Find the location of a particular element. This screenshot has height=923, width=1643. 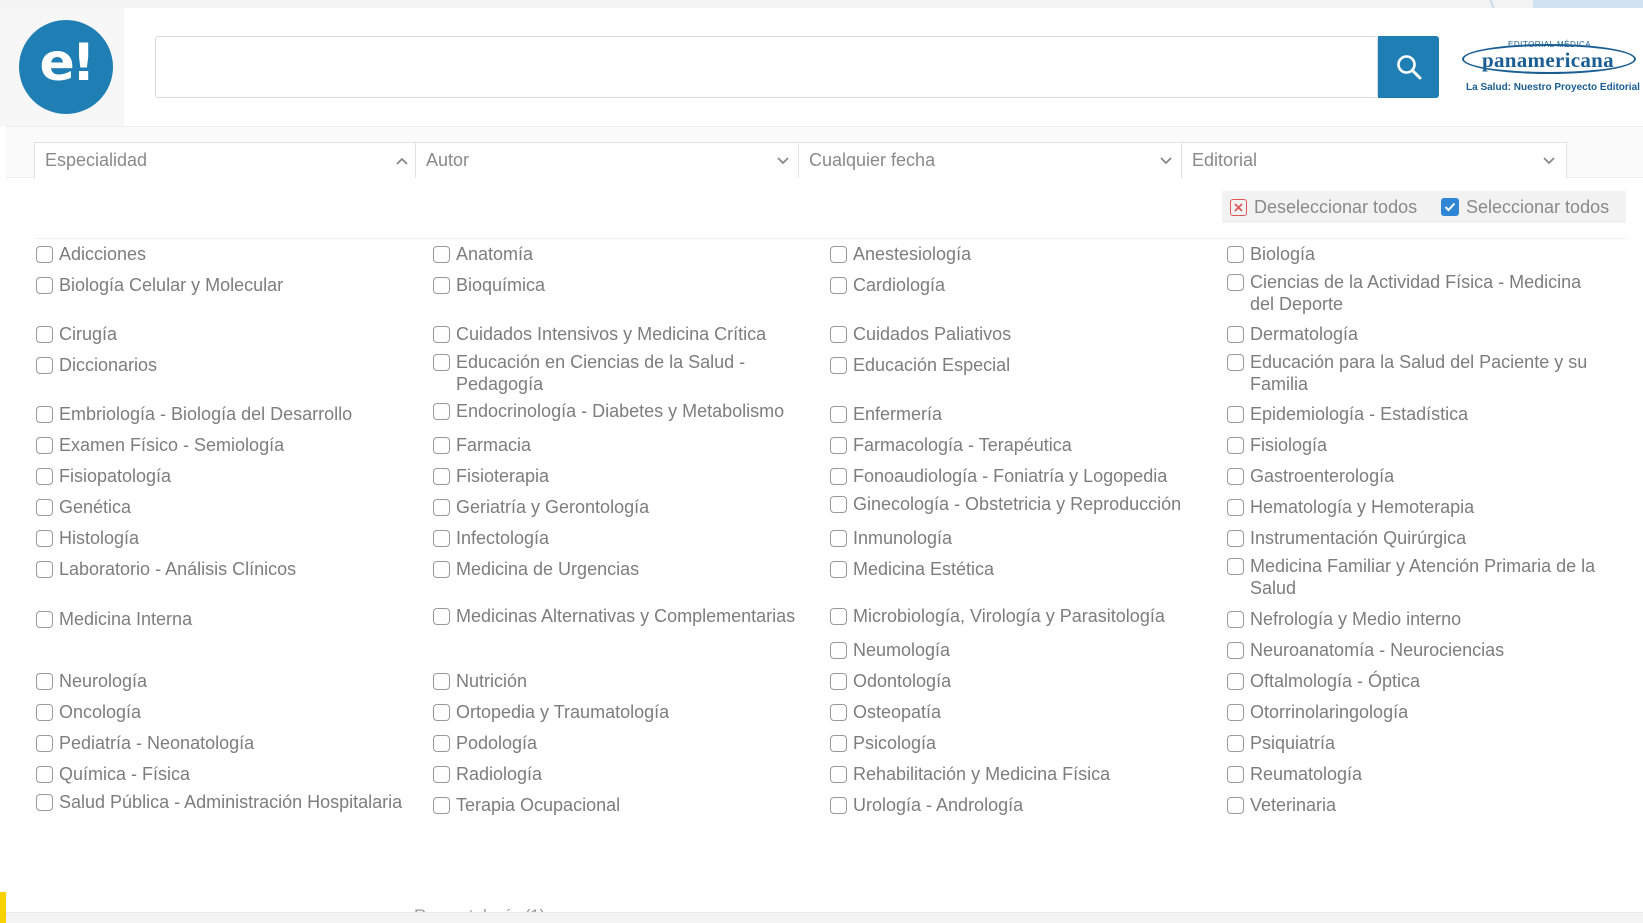

specialty-option: Fisiología is located at coordinates (1414, 445).